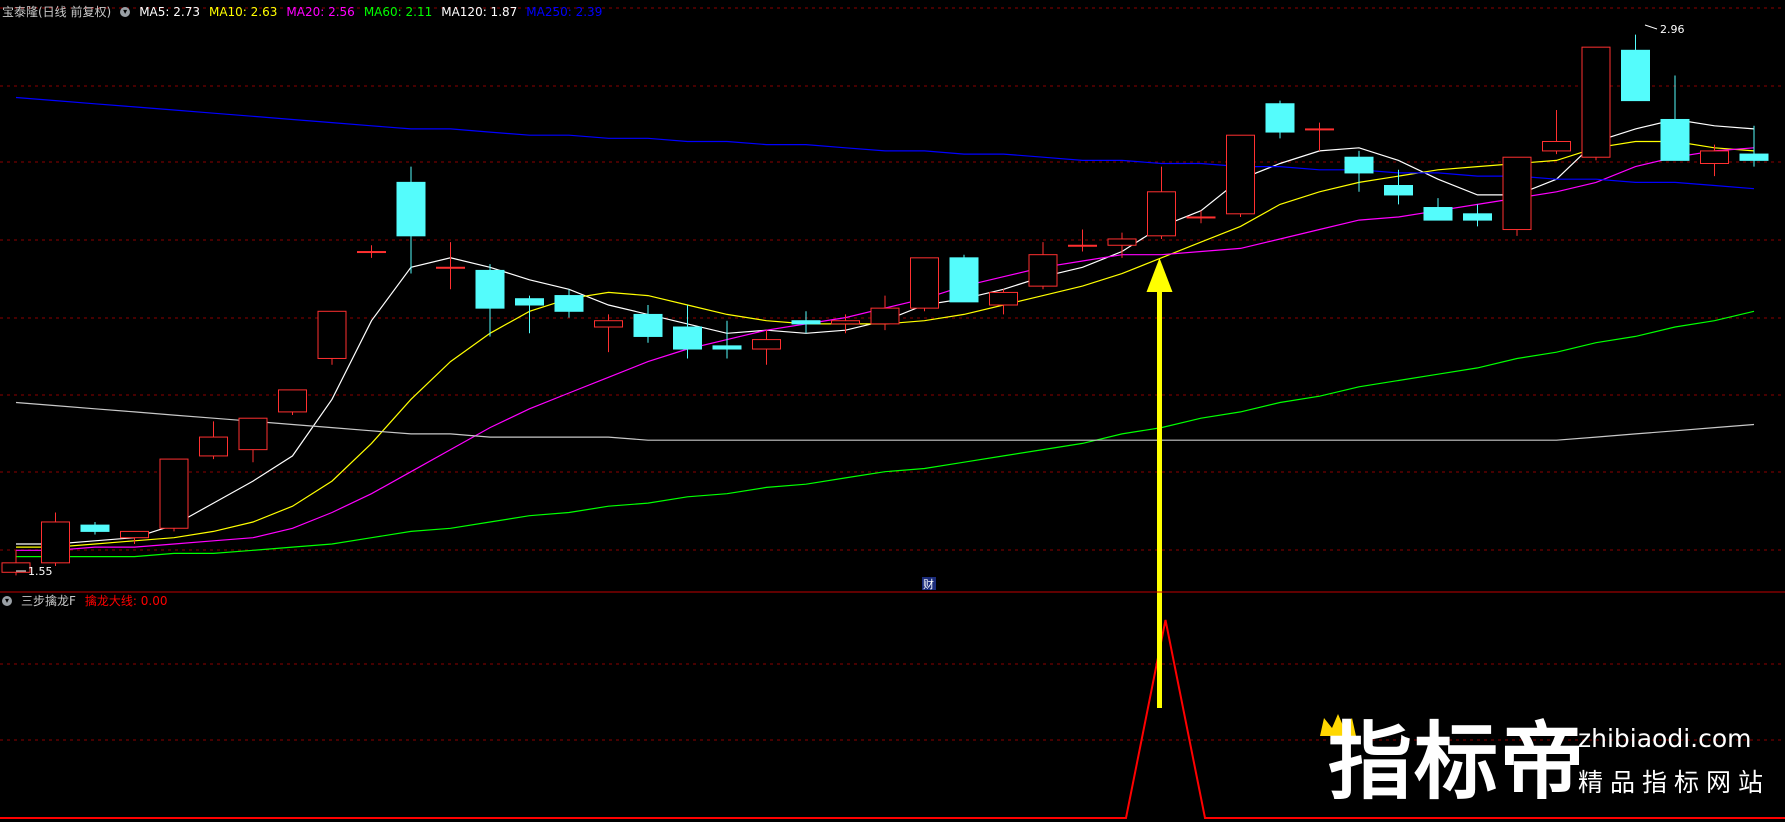 The height and width of the screenshot is (822, 1785). What do you see at coordinates (398, 12) in the screenshot?
I see `ma60-label: MA60: 2.11` at bounding box center [398, 12].